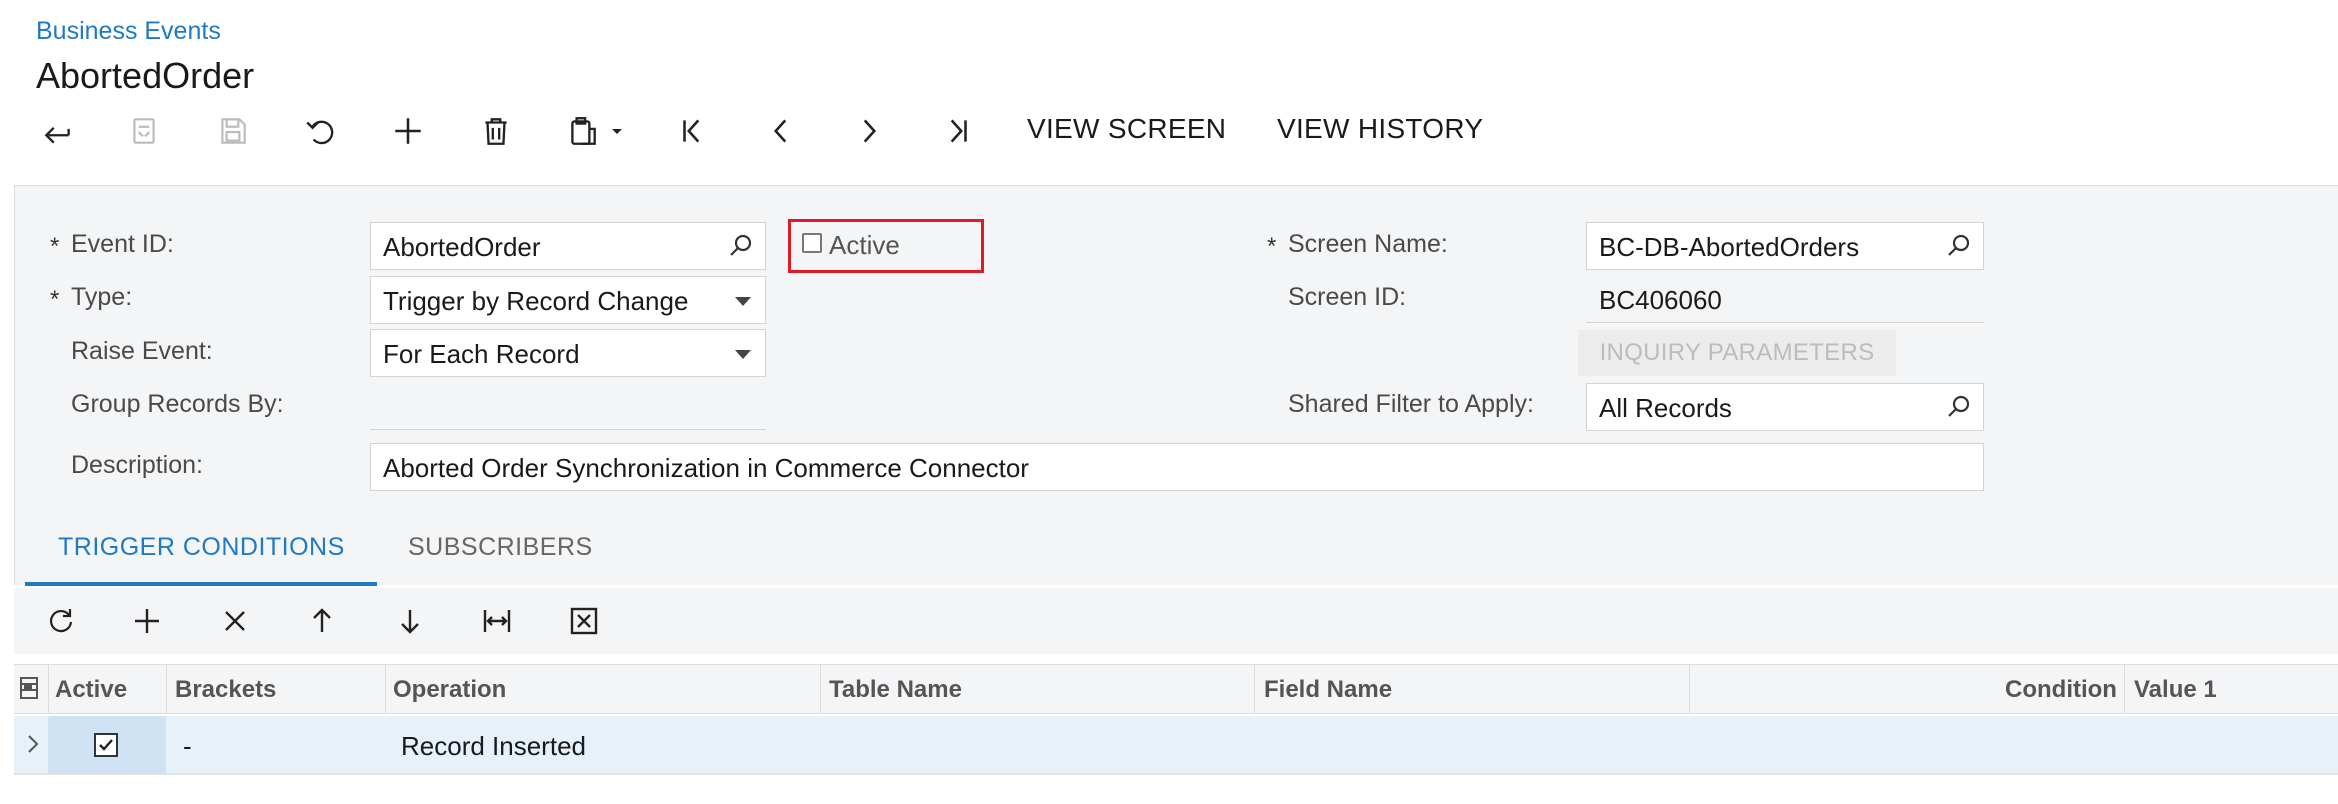 Image resolution: width=2338 pixels, height=804 pixels. I want to click on screen-id-underline, so click(1785, 322).